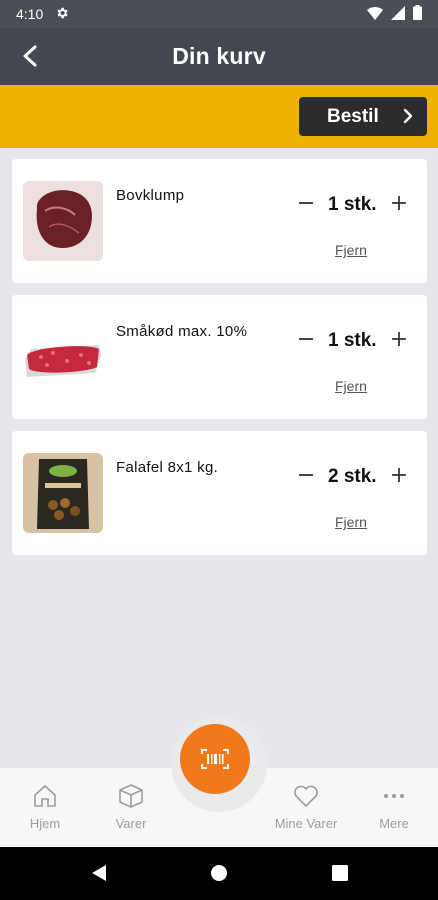 The width and height of the screenshot is (438, 900). I want to click on product-name: Falafel 8x1 kg., so click(167, 467).